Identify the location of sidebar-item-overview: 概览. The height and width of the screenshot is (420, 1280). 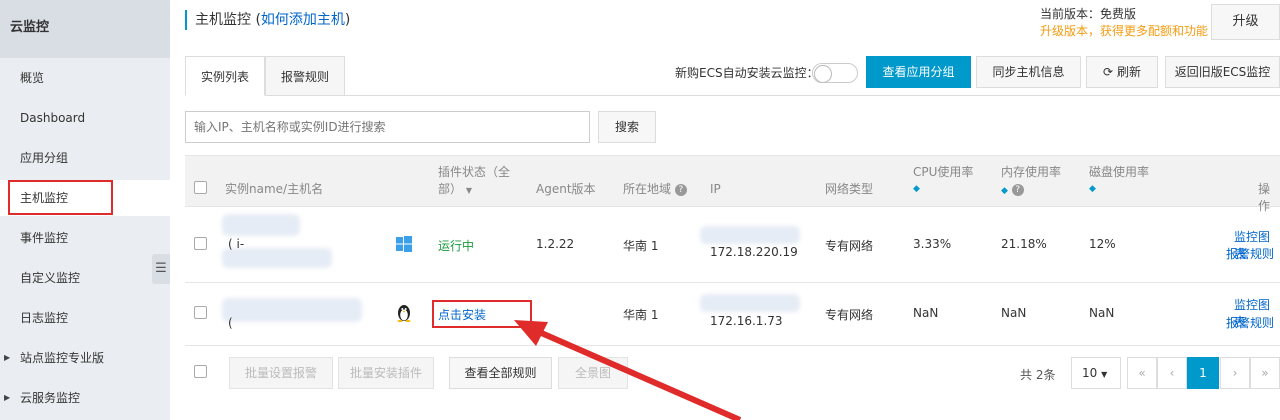
(85, 78).